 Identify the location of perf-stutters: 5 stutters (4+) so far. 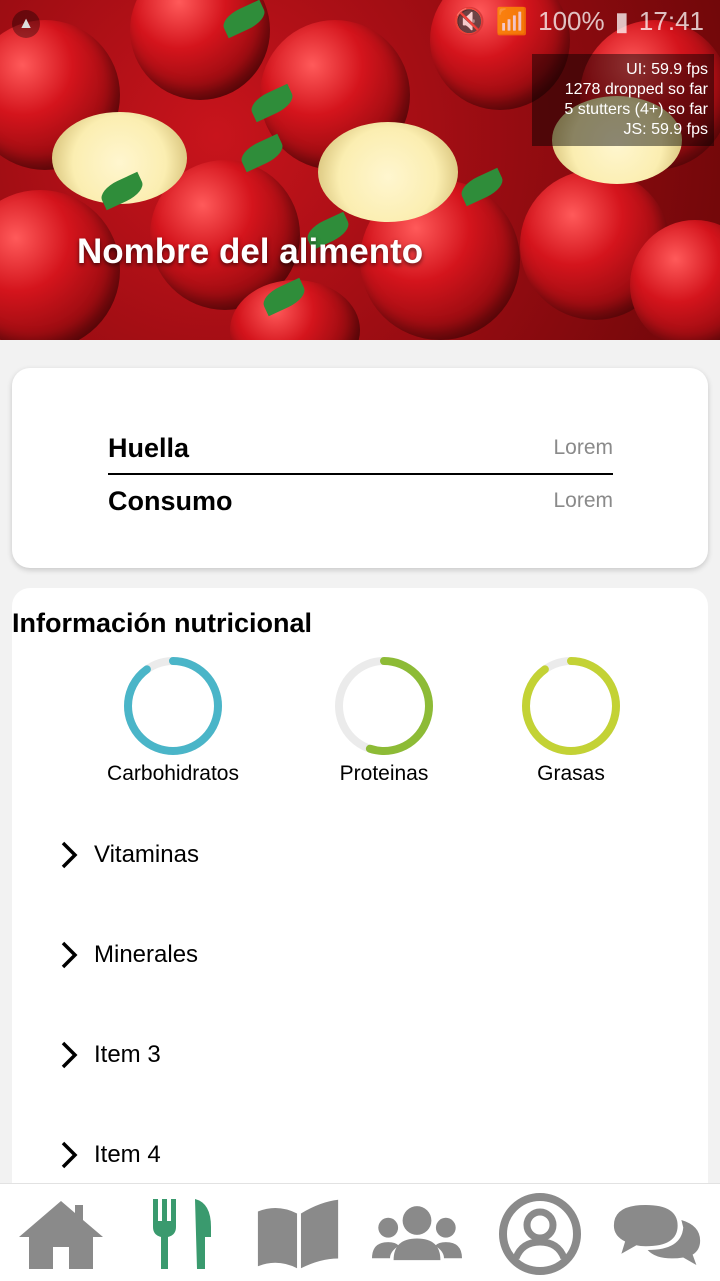
(636, 109).